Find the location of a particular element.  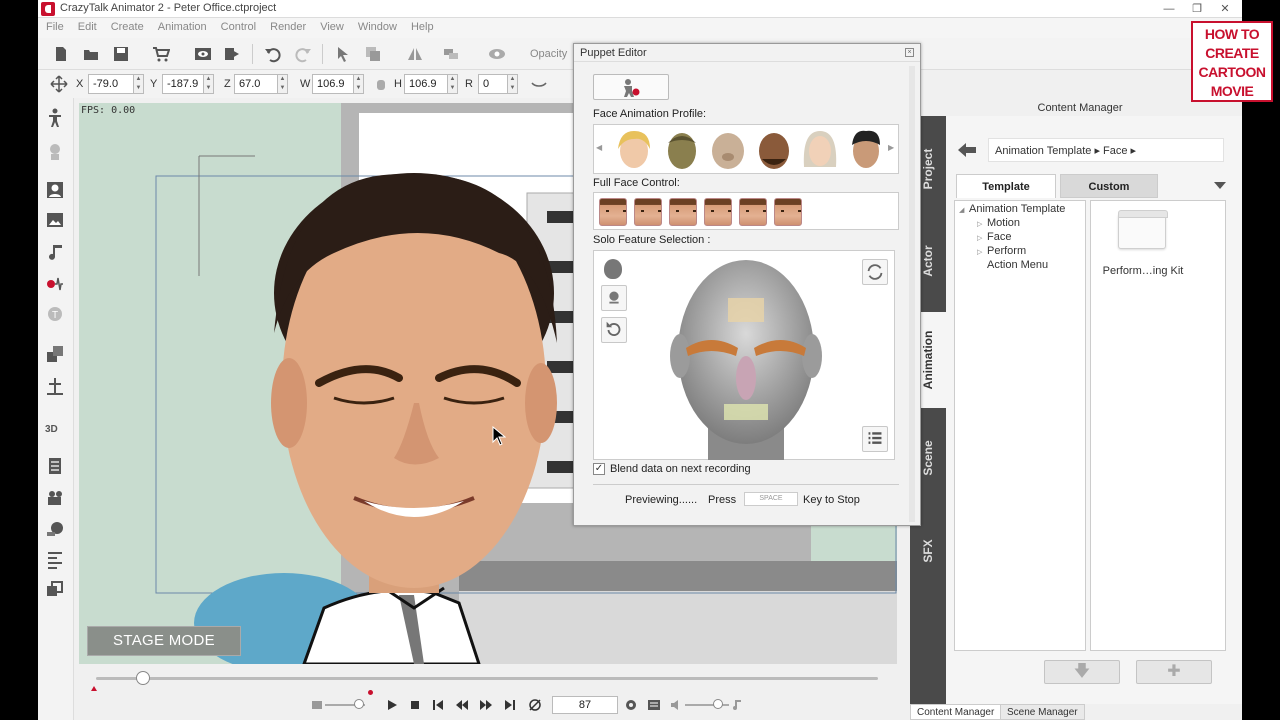

text-bubble-icon: T is located at coordinates (55, 314).